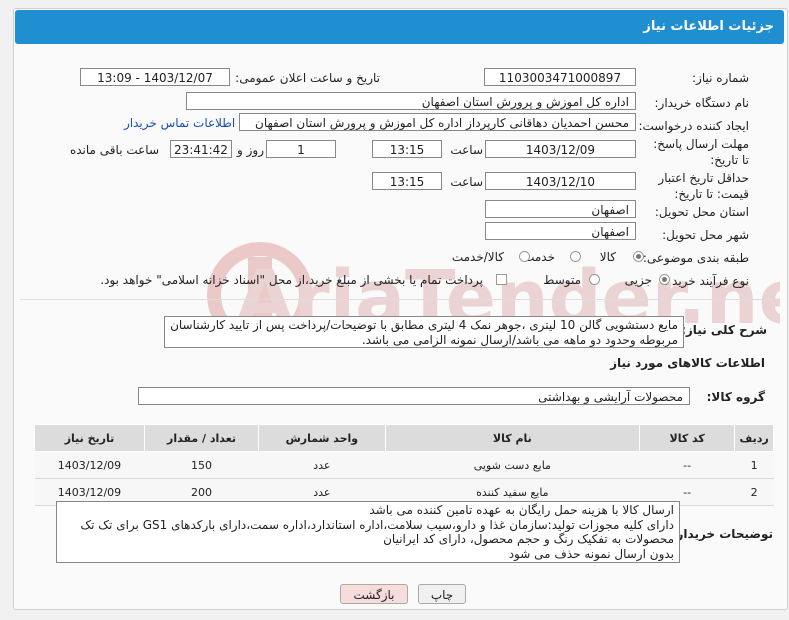  What do you see at coordinates (720, 78) in the screenshot?
I see `need-number-label: شماره نیاز:` at bounding box center [720, 78].